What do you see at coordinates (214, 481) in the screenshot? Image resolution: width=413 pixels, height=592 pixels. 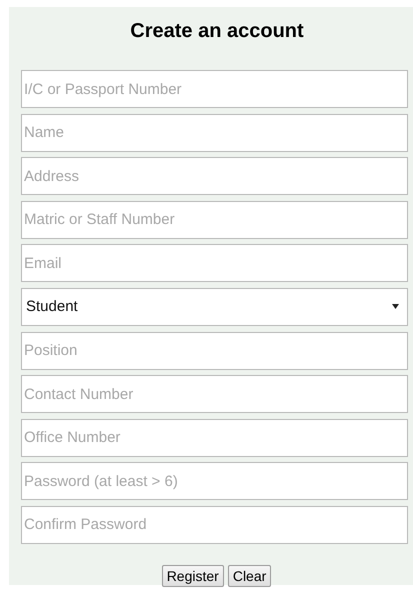 I see `password-field: Password (at least > 6)` at bounding box center [214, 481].